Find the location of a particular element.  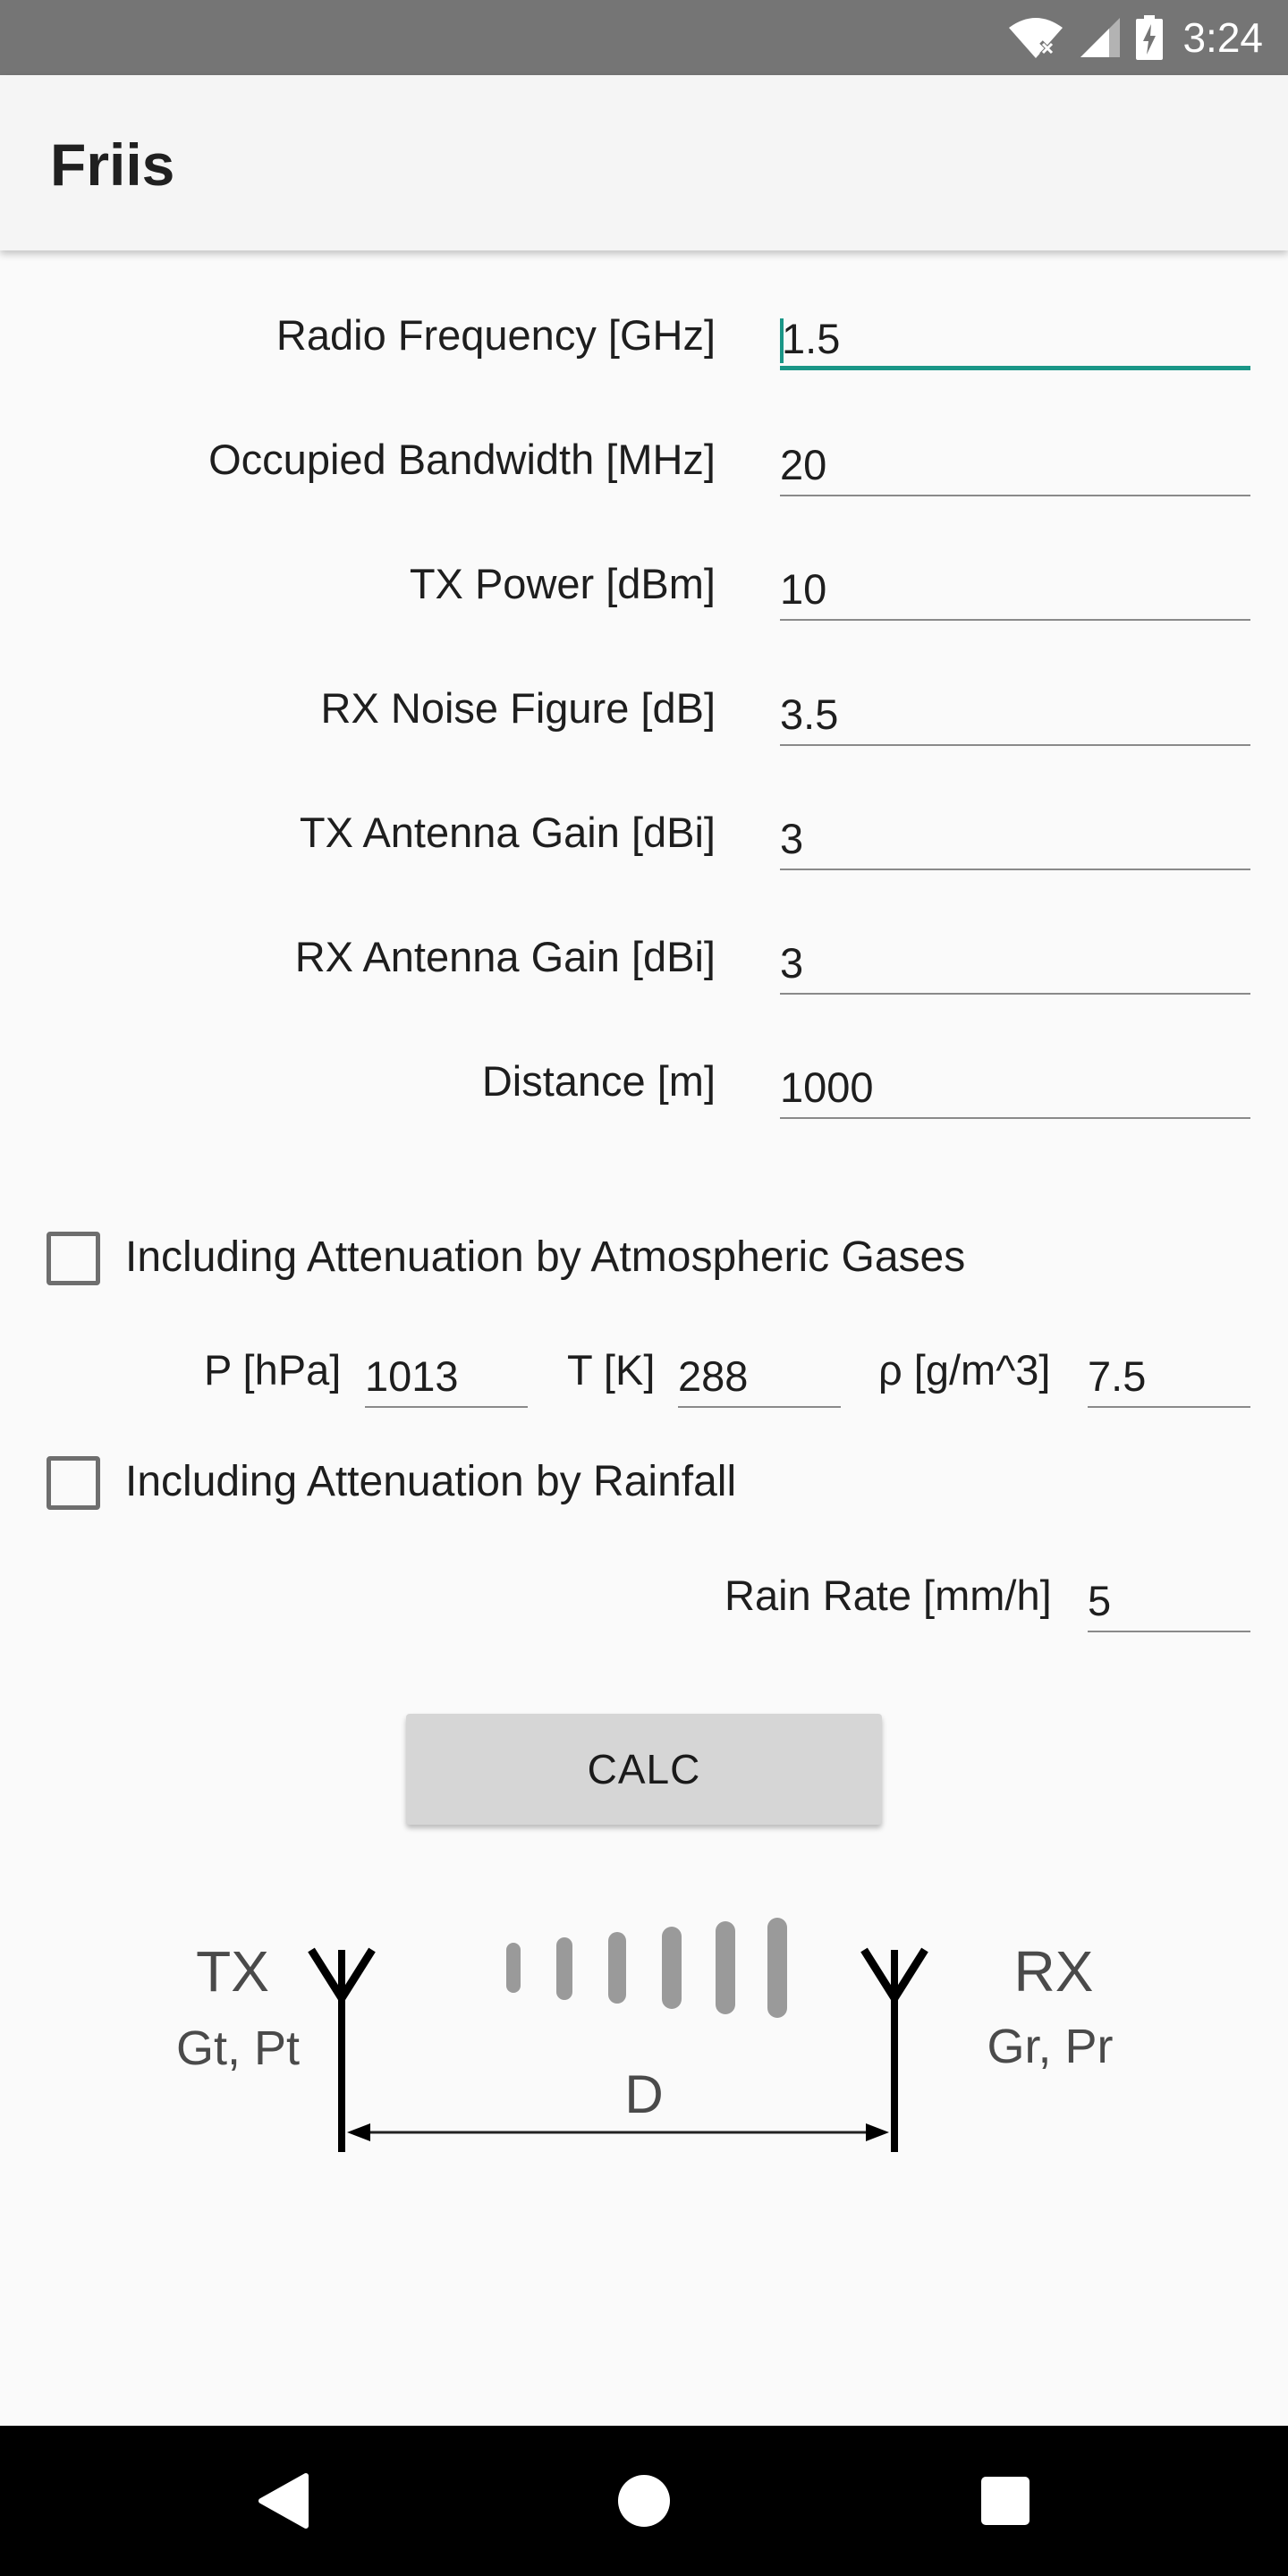

home-icon is located at coordinates (644, 2501).